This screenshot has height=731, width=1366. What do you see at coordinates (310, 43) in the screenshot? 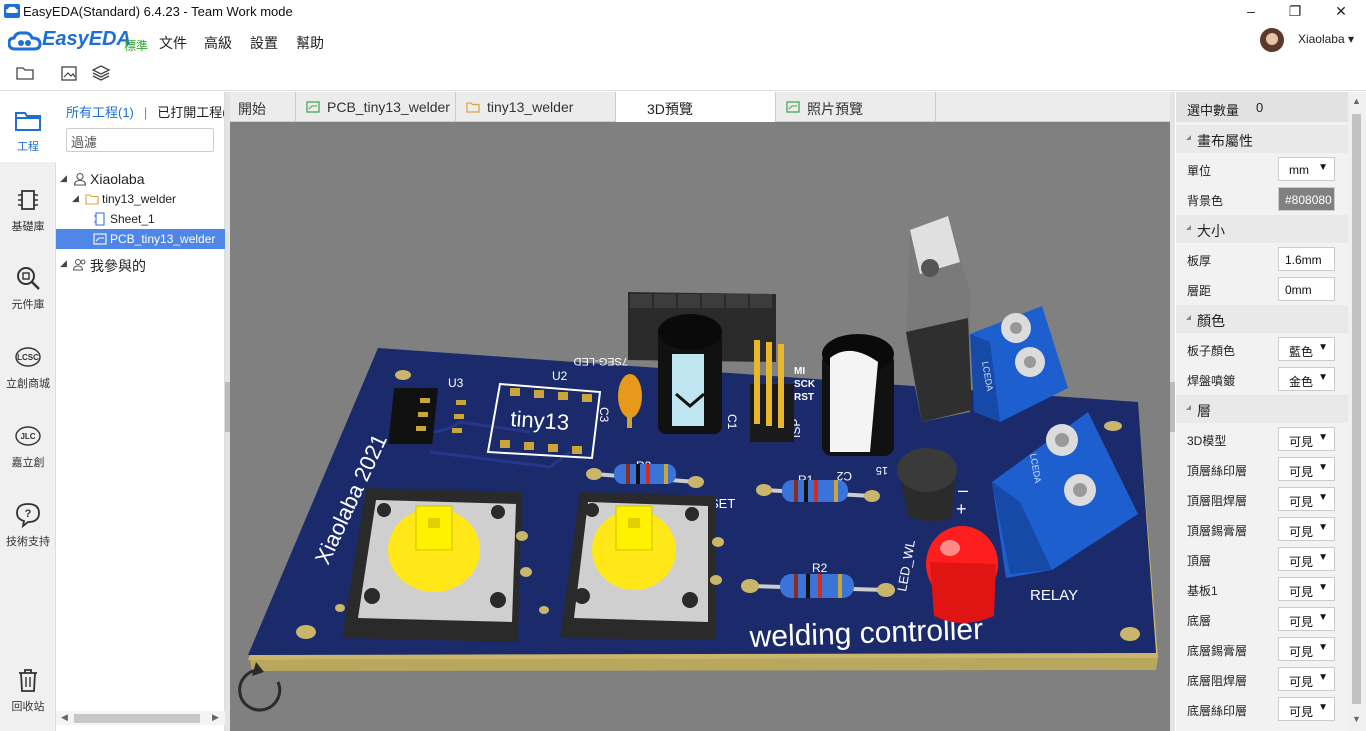
I see `menu-help: 幫助` at bounding box center [310, 43].